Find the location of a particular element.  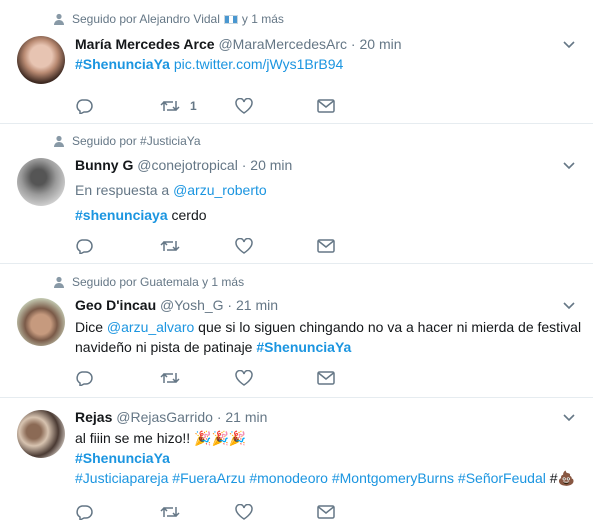

user-handle: @conejotropical is located at coordinates (187, 165).